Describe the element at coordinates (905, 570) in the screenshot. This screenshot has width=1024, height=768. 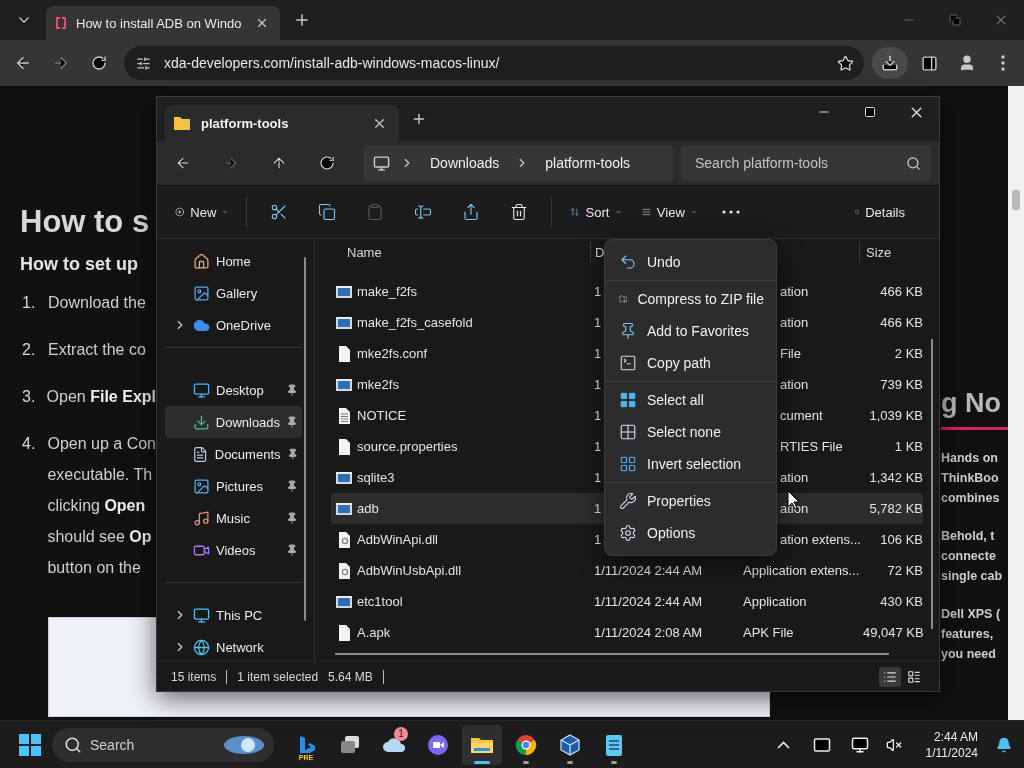
I see `size-cell: 72 KB` at that location.